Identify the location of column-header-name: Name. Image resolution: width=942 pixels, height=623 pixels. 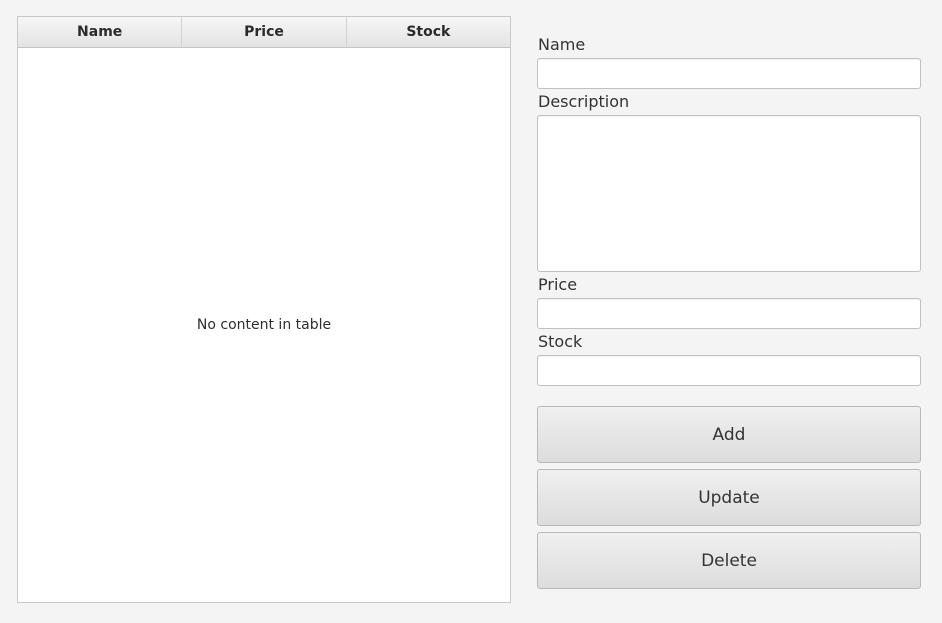
(100, 32).